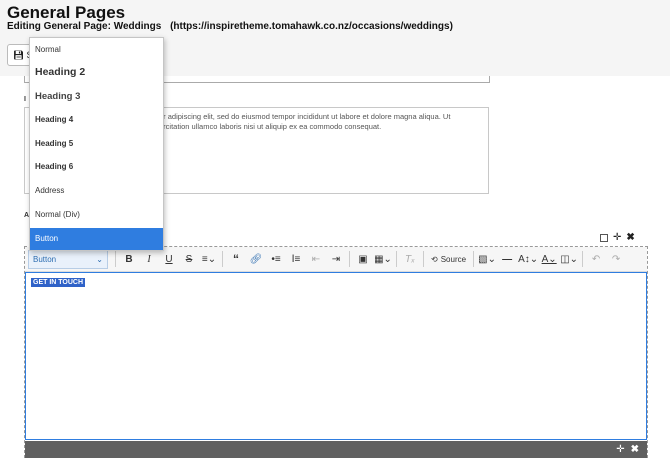 This screenshot has width=670, height=475. I want to click on page-subtitle-text: Editing General Page: Weddings, so click(84, 26).